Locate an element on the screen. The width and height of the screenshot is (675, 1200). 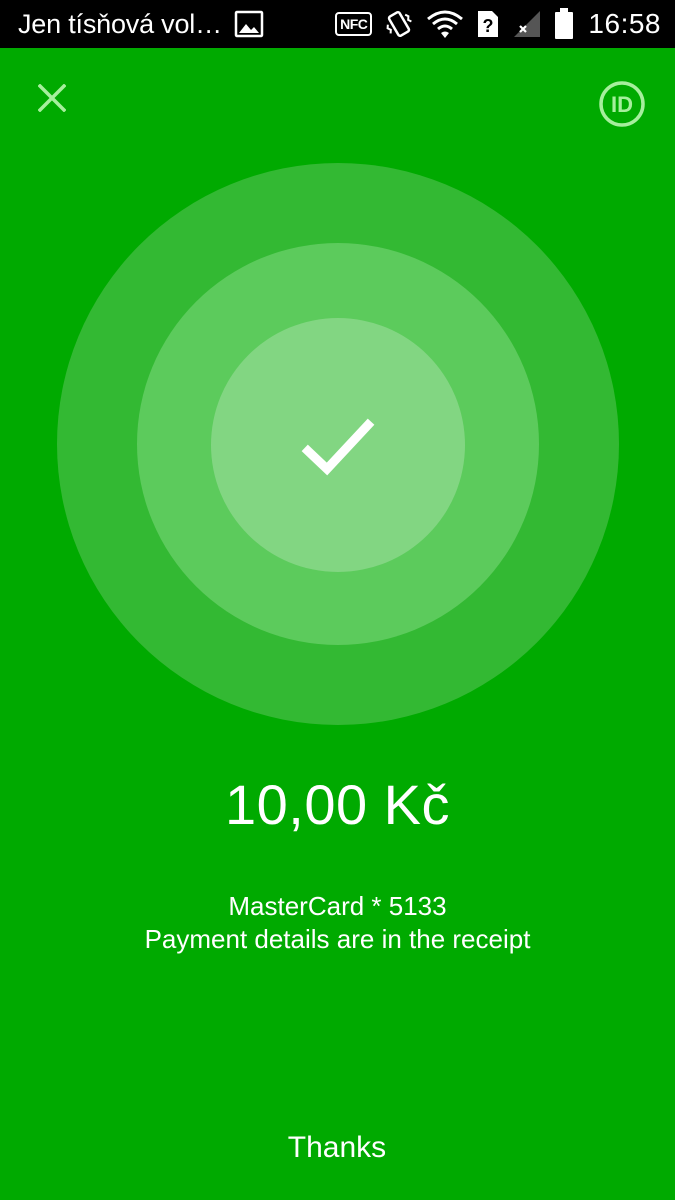
close-icon is located at coordinates (52, 98).